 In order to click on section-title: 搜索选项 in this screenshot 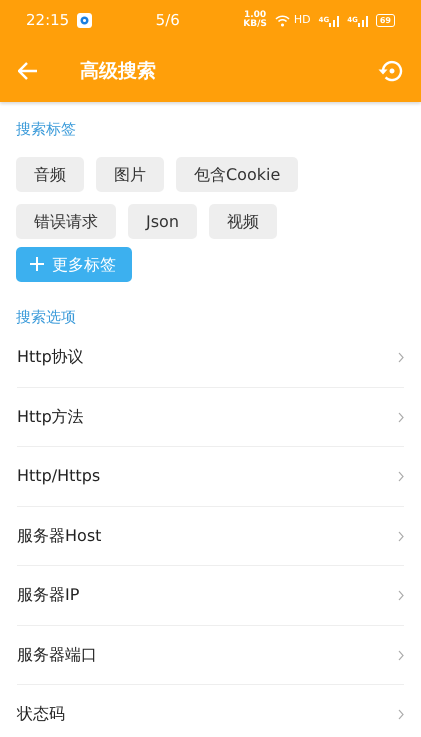, I will do `click(46, 317)`.